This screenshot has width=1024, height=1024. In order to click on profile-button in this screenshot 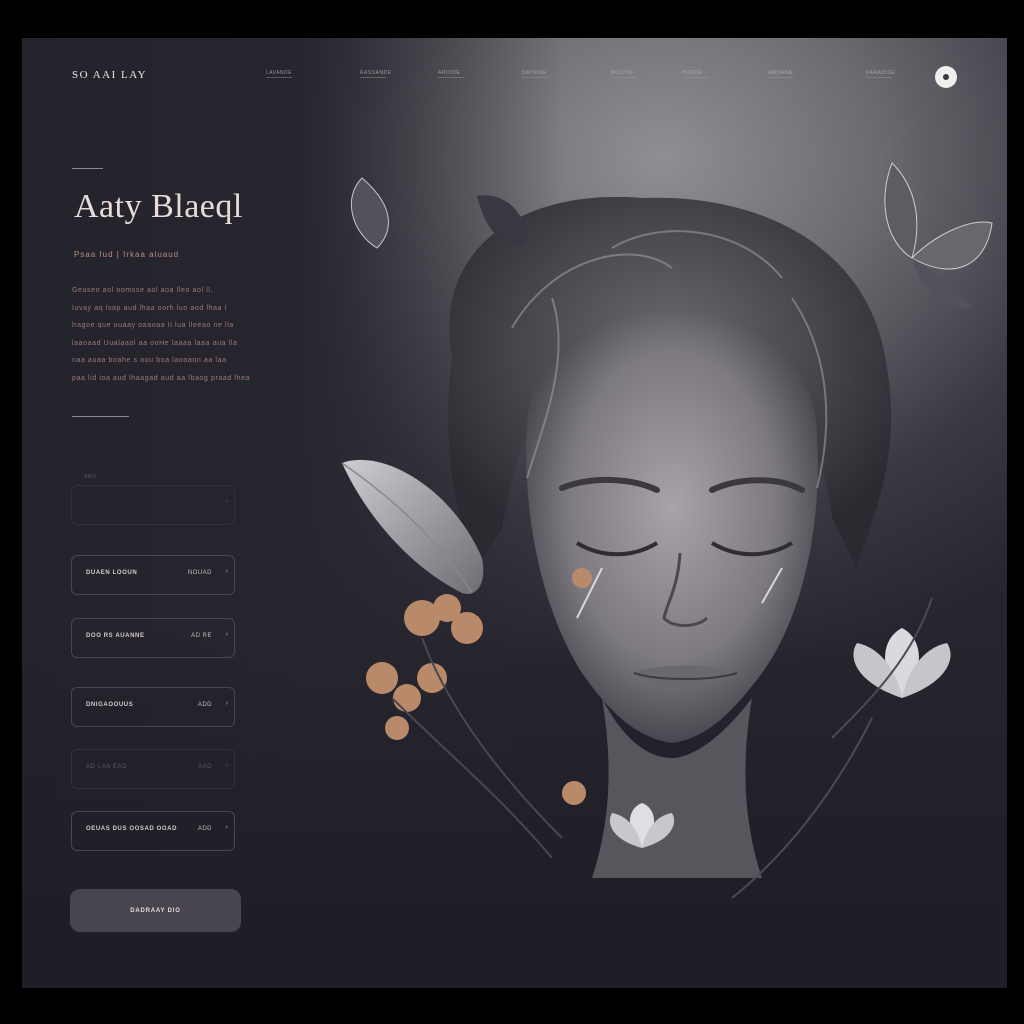, I will do `click(946, 77)`.